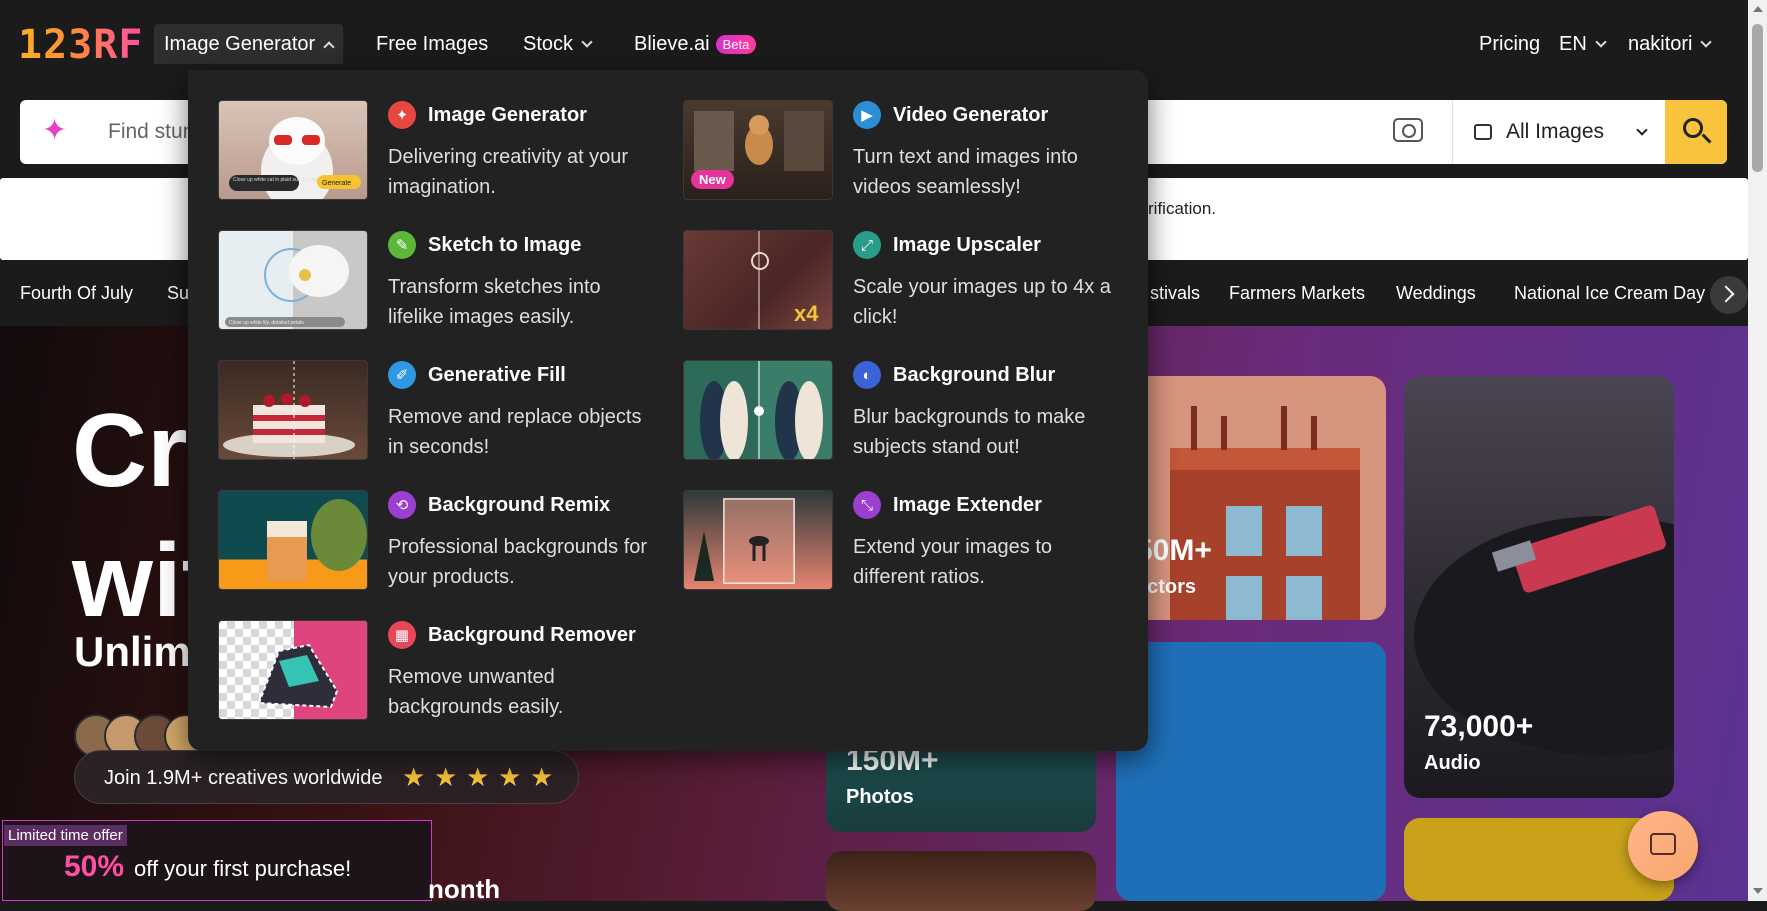 This screenshot has width=1767, height=911. I want to click on scrollbar-thumb, so click(1757, 98).